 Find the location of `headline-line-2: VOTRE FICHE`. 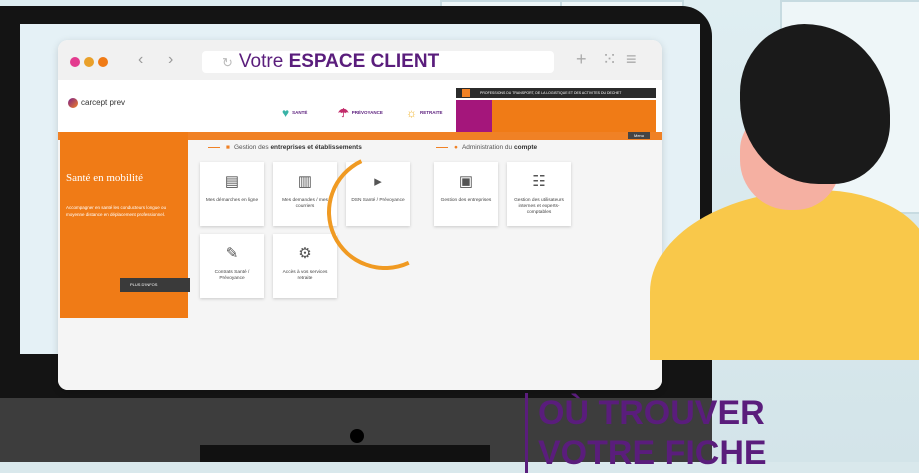

headline-line-2: VOTRE FICHE is located at coordinates (652, 453).